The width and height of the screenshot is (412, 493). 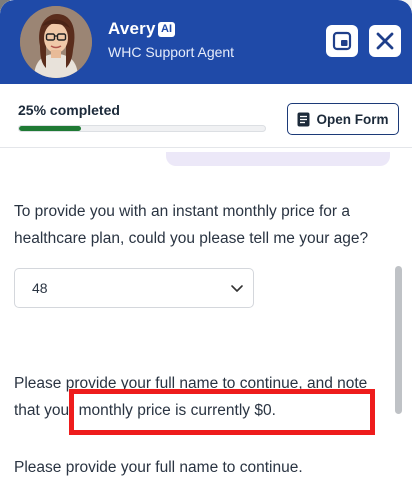 I want to click on age-select: 48, so click(x=134, y=288).